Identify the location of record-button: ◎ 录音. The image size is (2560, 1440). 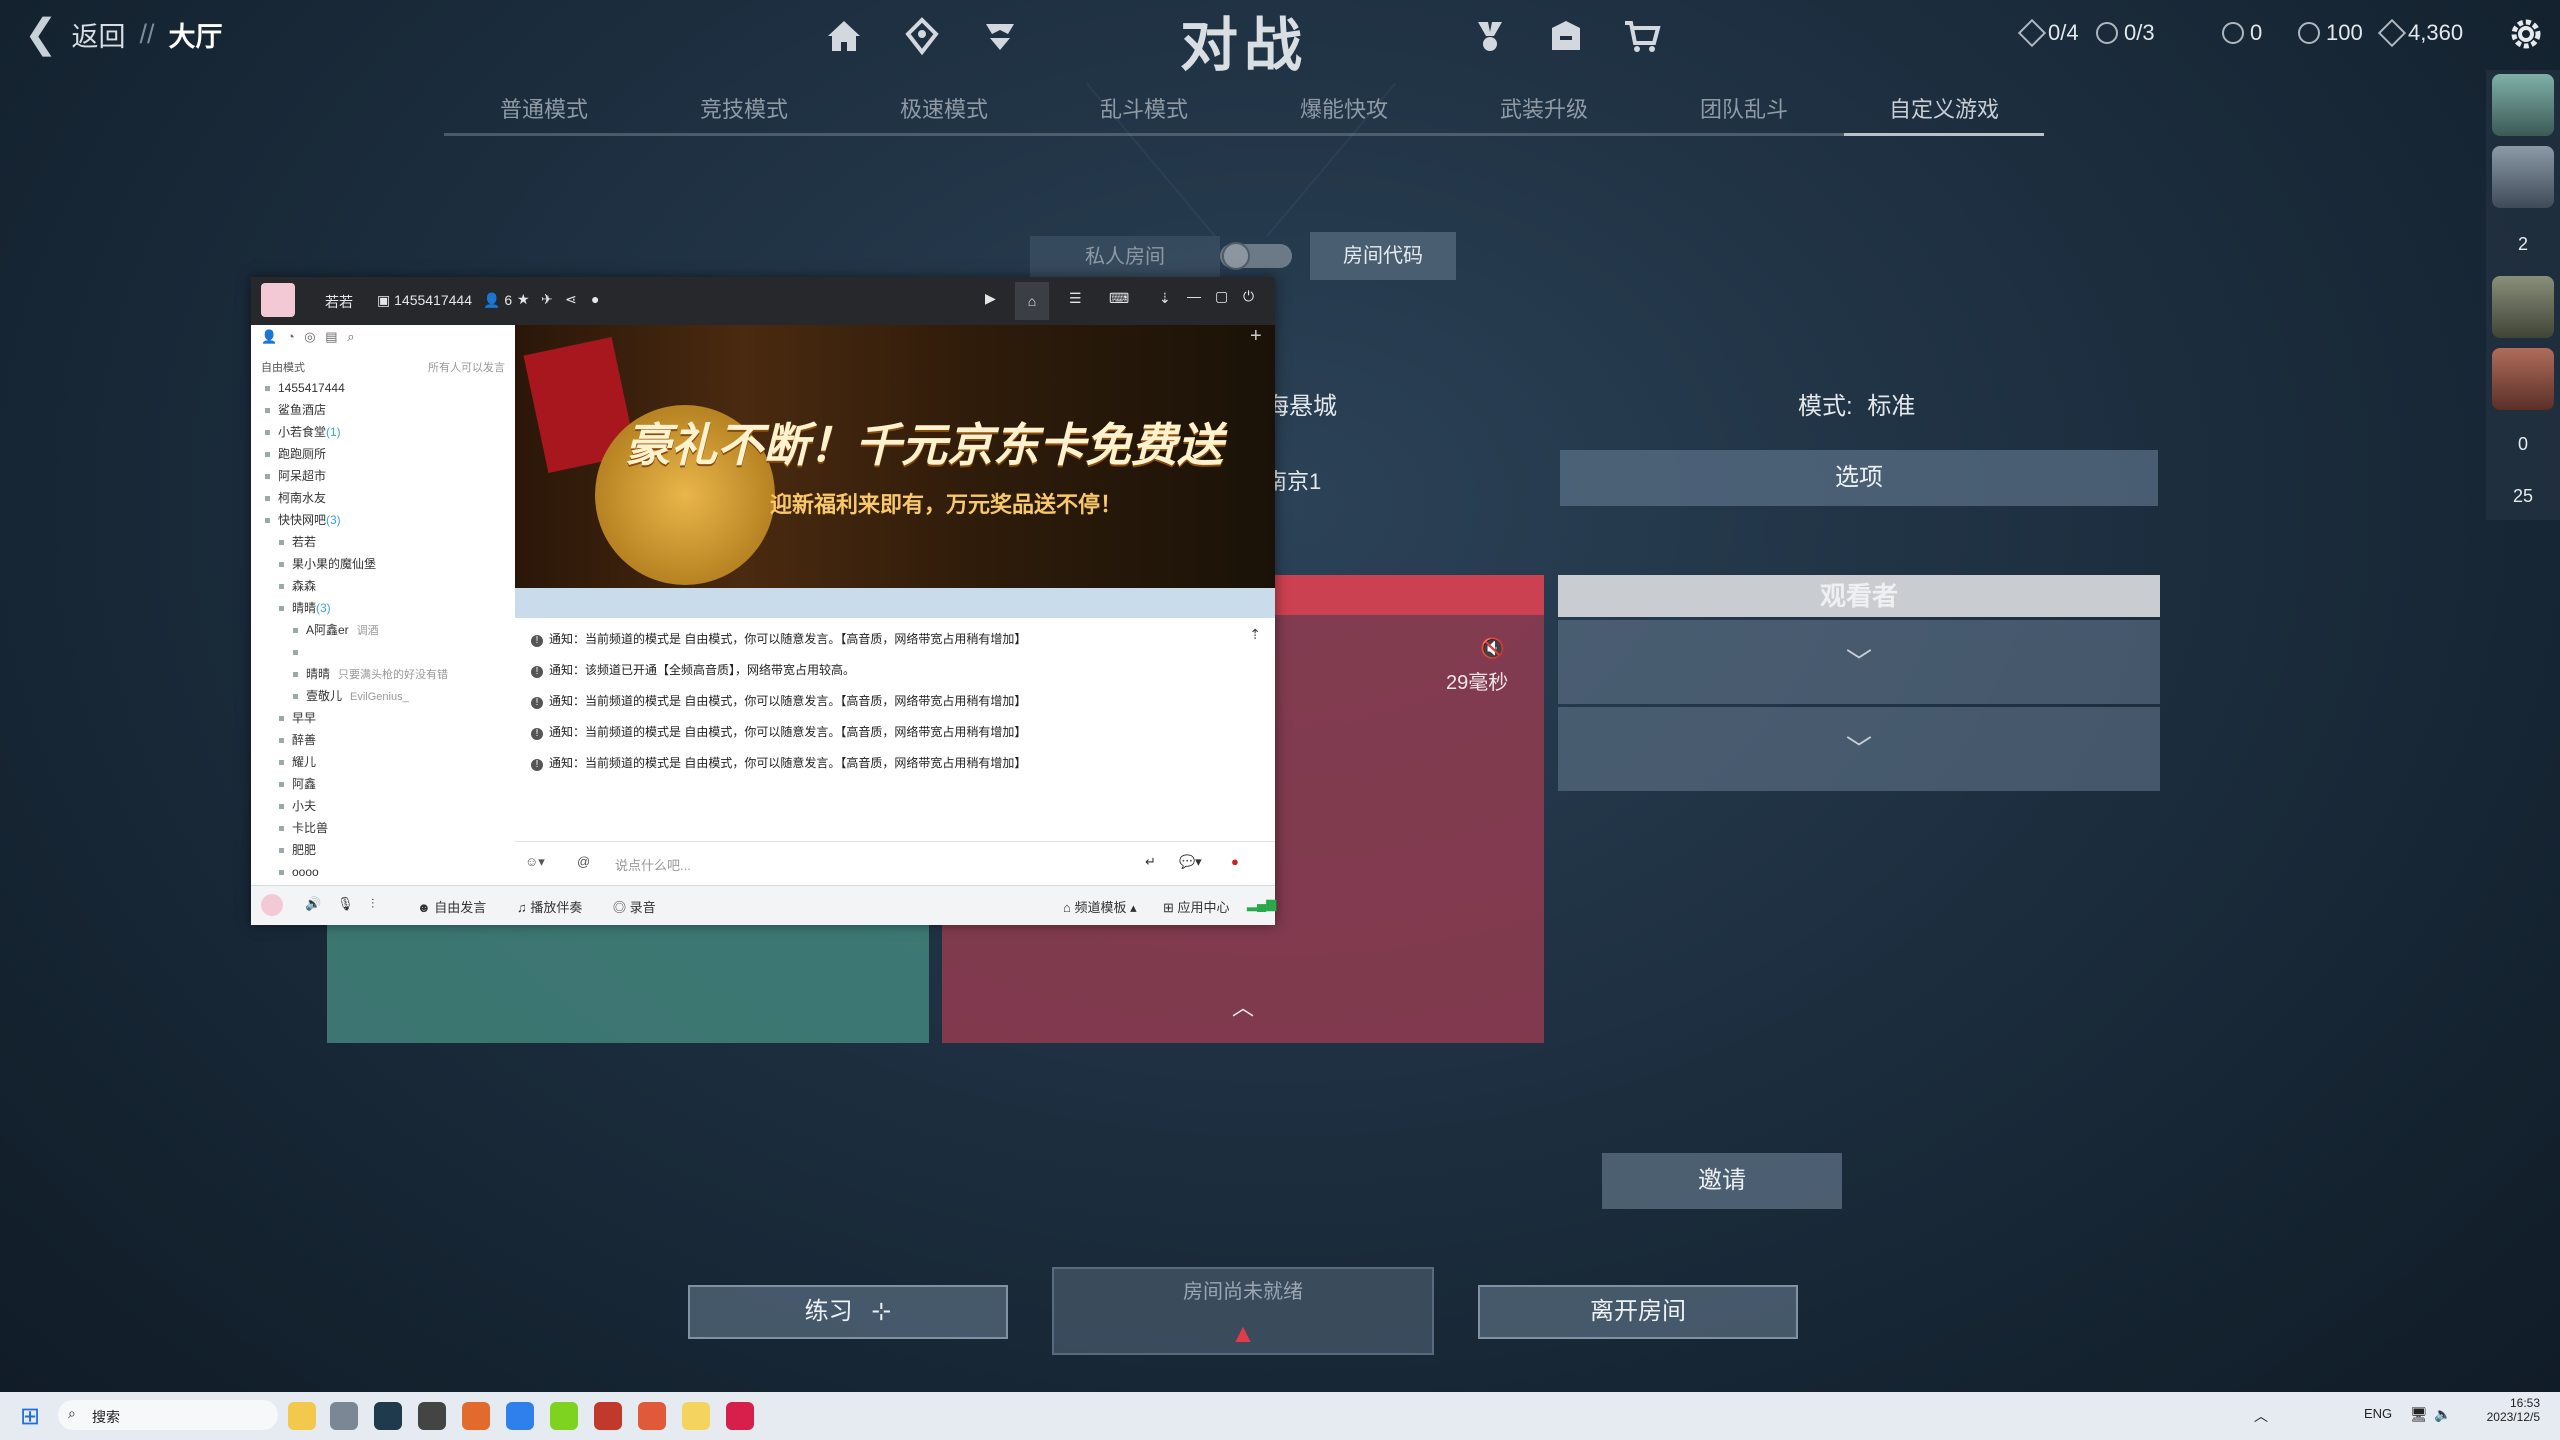
(634, 906).